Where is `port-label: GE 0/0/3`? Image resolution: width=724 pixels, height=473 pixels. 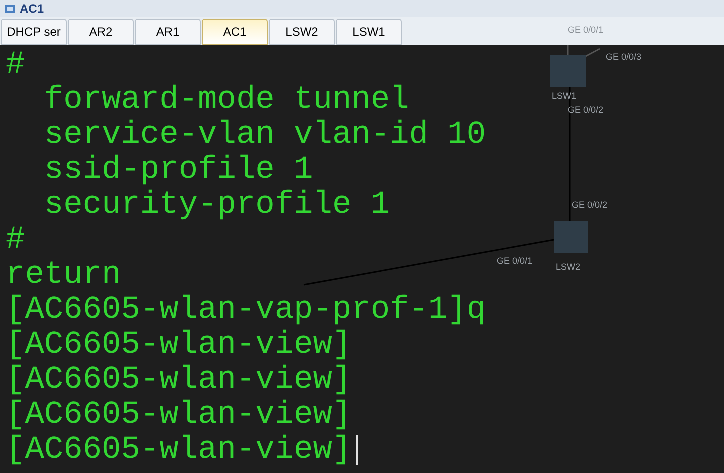
port-label: GE 0/0/3 is located at coordinates (624, 57).